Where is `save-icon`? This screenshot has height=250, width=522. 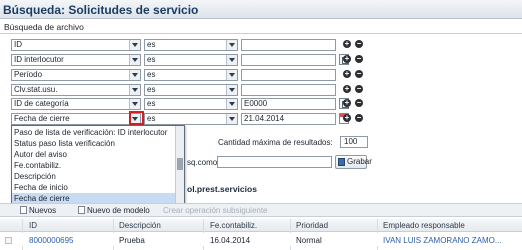
save-icon is located at coordinates (341, 162).